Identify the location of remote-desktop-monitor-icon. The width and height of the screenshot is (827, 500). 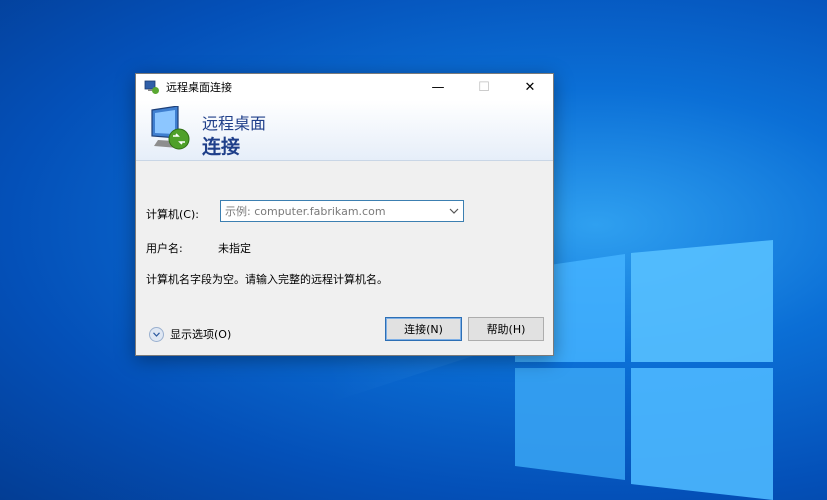
(170, 128).